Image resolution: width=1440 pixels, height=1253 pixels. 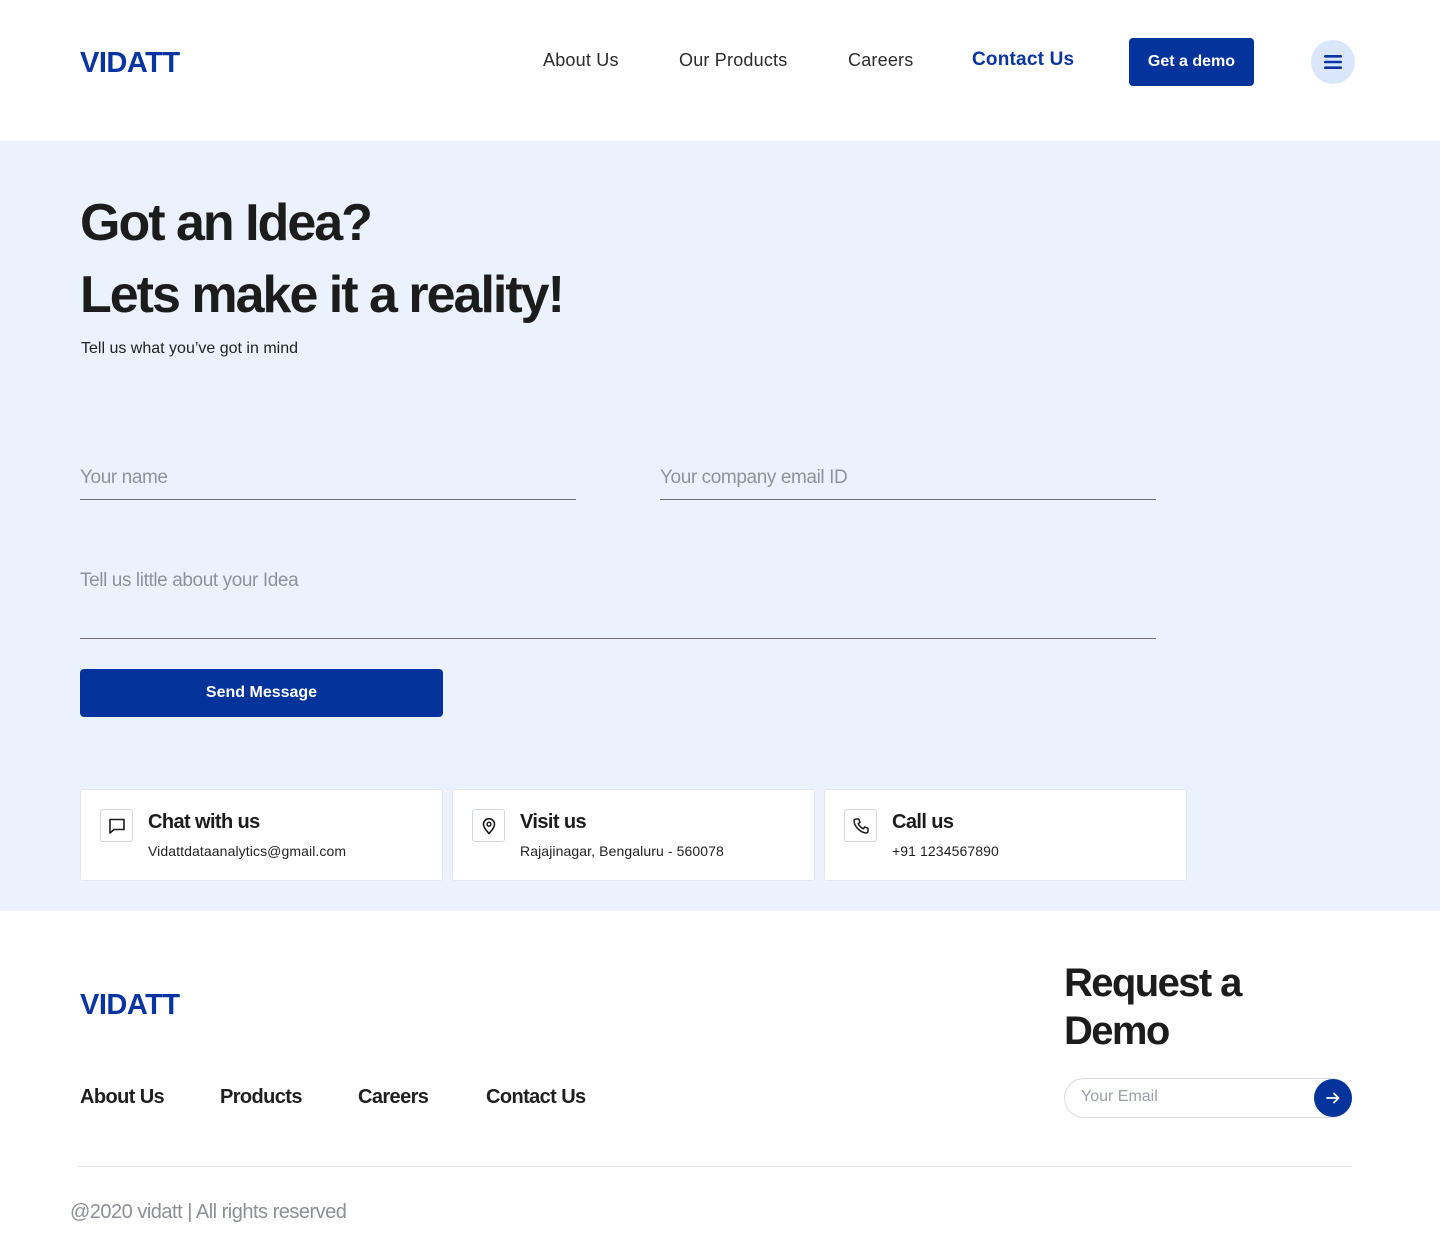 What do you see at coordinates (581, 60) in the screenshot?
I see `nav-about-us: About Us` at bounding box center [581, 60].